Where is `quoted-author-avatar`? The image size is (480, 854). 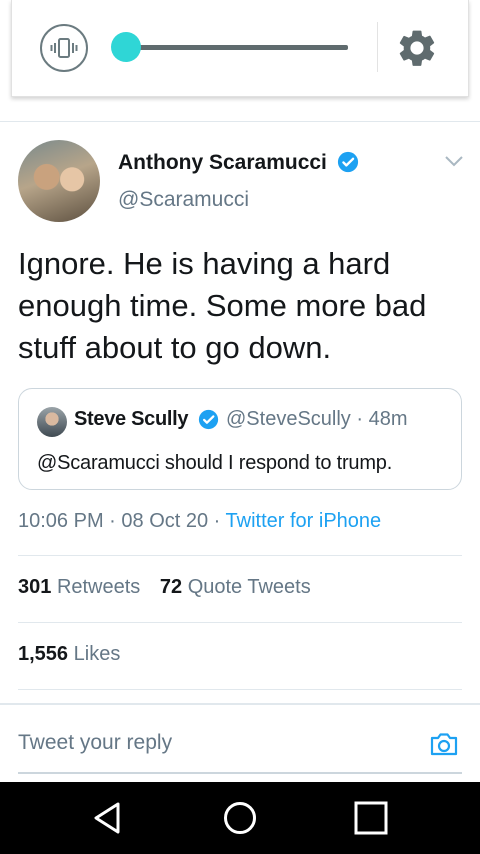
quoted-author-avatar is located at coordinates (52, 422).